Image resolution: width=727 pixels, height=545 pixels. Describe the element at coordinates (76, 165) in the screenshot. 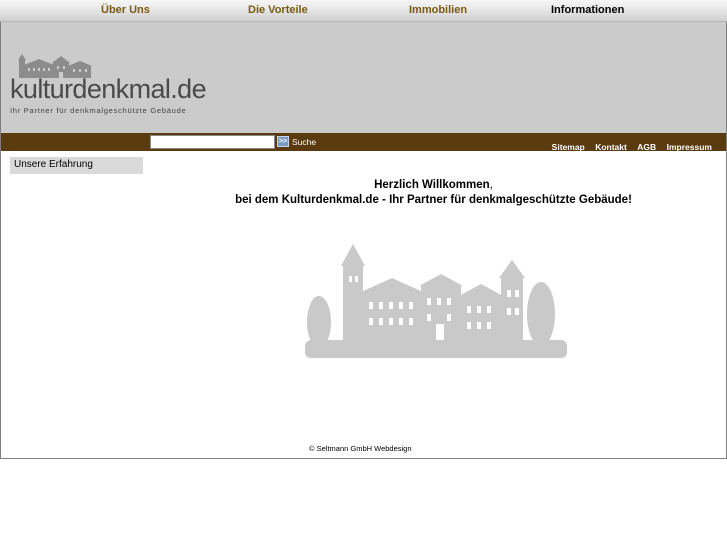

I see `sidebar-item-unsere-erfahrung: Unsere Erfahrung` at that location.